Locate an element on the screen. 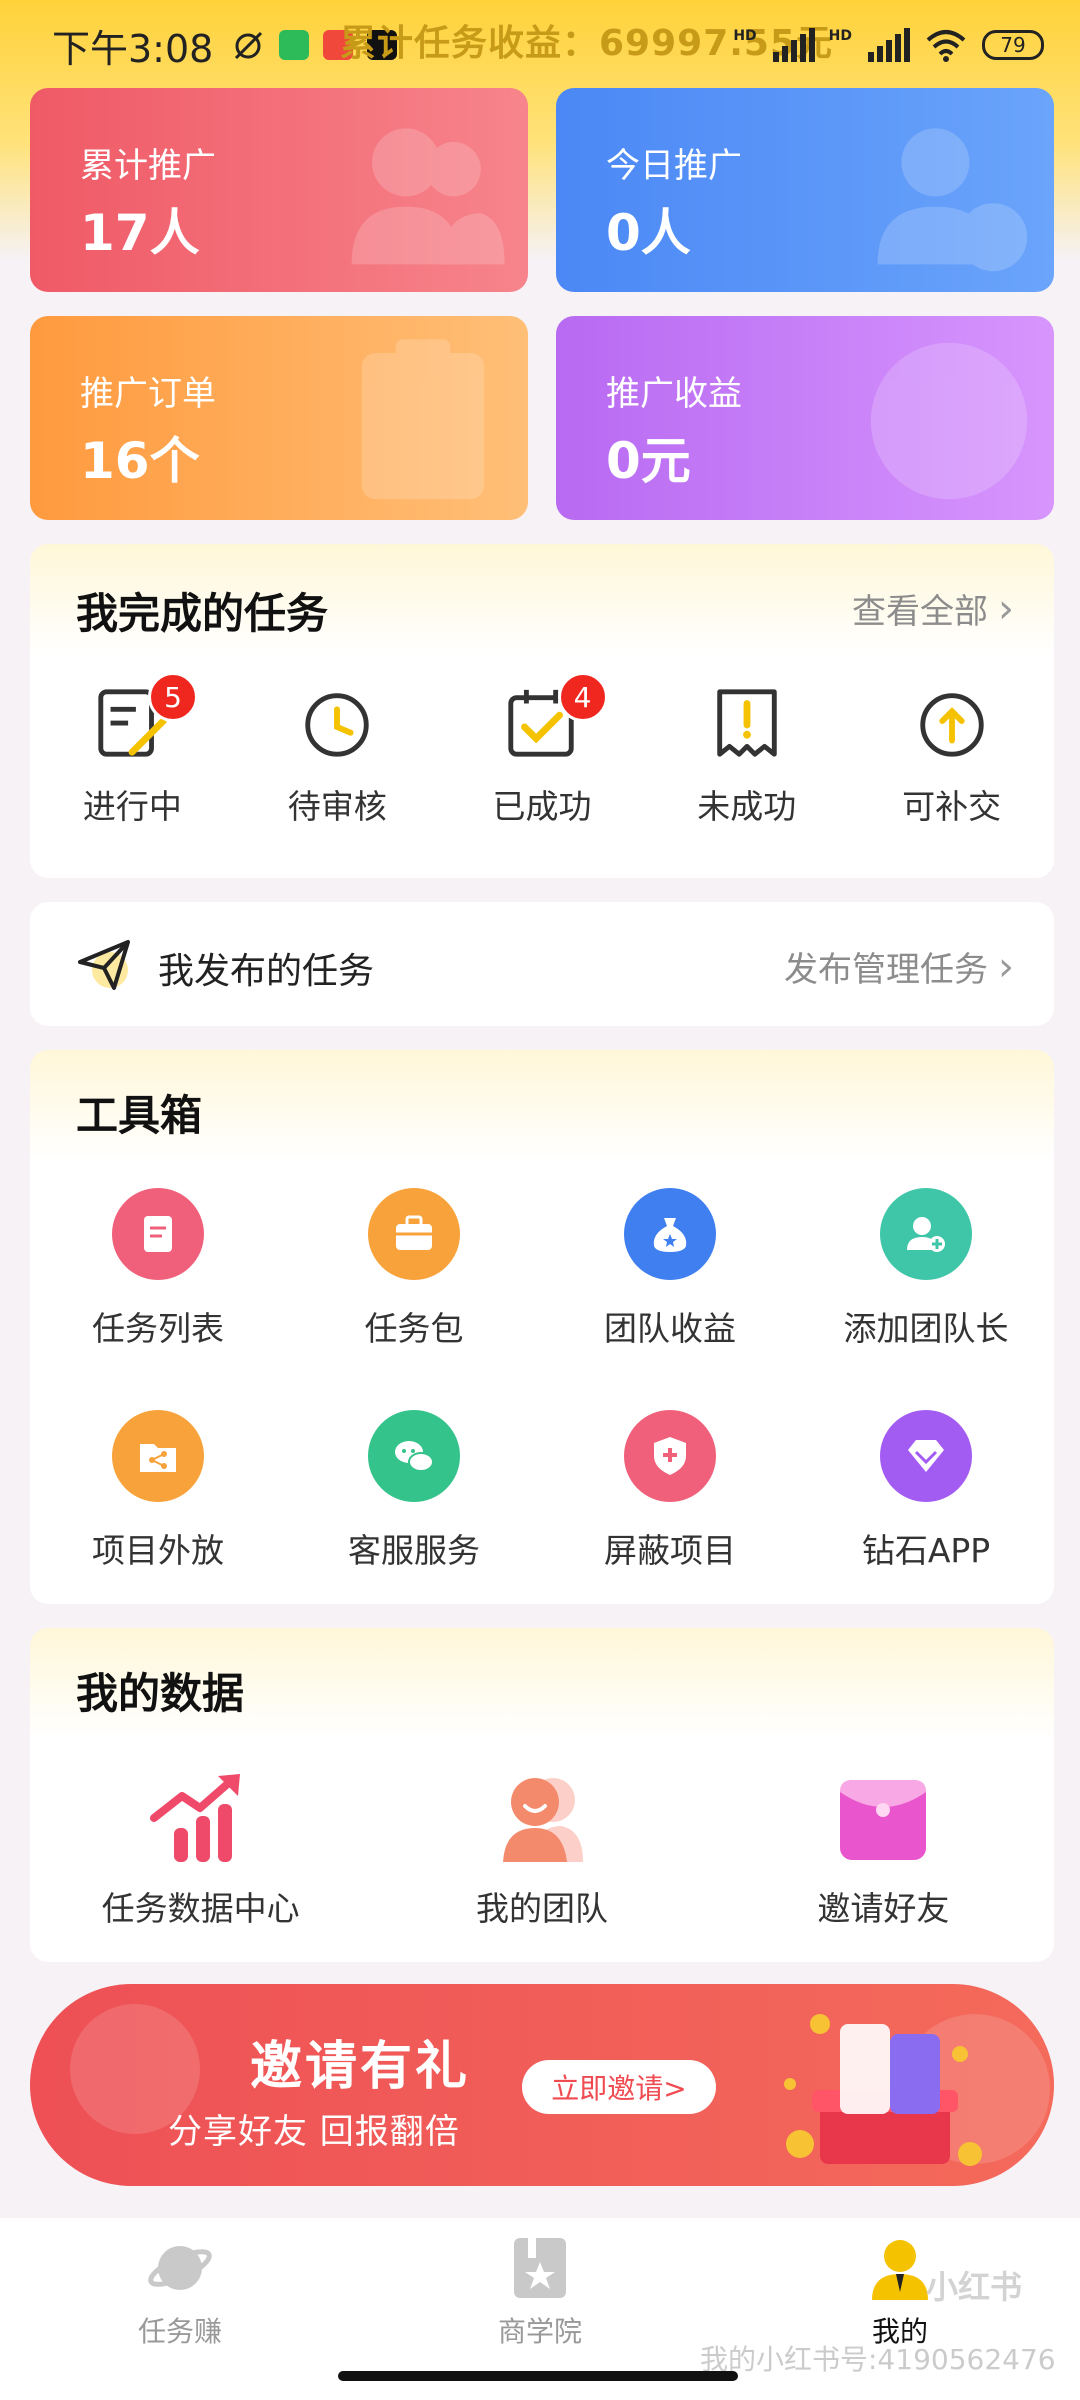  mute-alarm-icon is located at coordinates (249, 45).